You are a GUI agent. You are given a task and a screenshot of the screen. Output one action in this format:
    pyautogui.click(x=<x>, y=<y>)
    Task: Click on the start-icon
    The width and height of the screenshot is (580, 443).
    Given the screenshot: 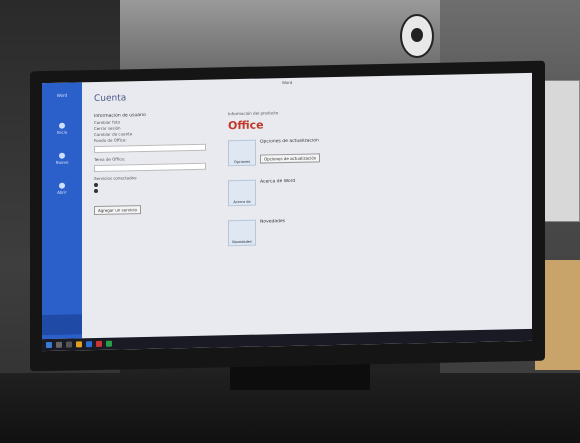 What is the action you would take?
    pyautogui.click(x=49, y=345)
    